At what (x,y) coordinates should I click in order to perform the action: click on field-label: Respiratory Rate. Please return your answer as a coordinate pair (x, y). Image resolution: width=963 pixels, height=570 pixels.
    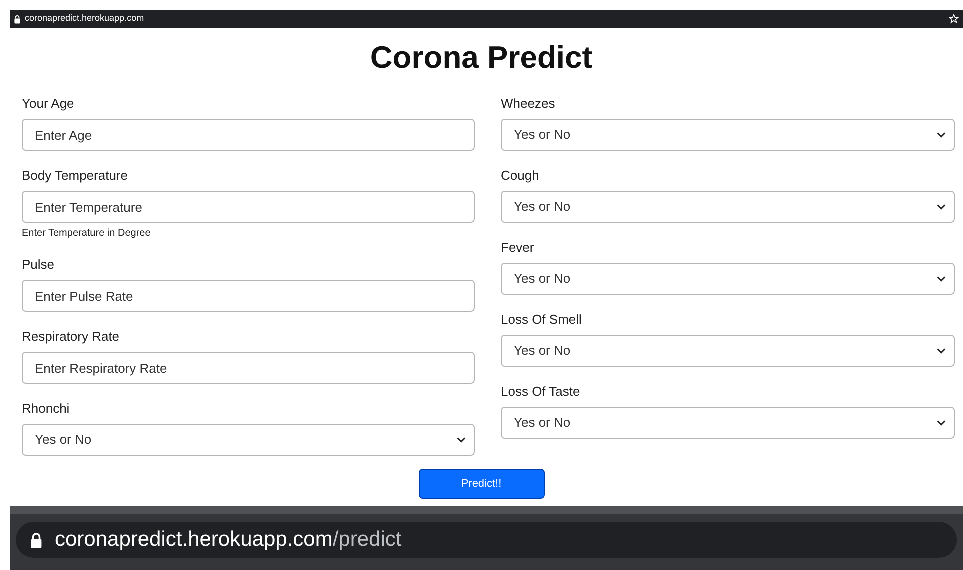
    Looking at the image, I should click on (71, 336).